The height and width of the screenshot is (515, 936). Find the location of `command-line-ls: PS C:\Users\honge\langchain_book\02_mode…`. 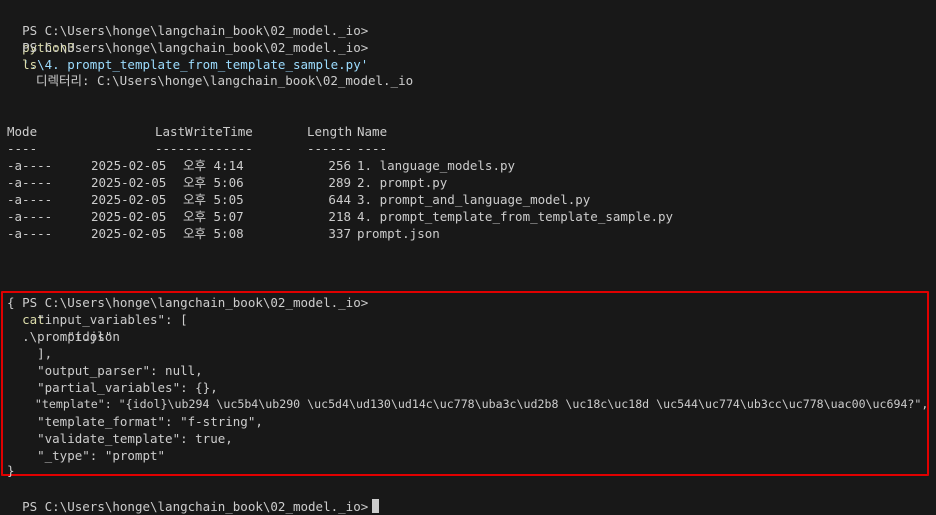

command-line-ls: PS C:\Users\honge\langchain_book\02_mode… is located at coordinates (187, 47).